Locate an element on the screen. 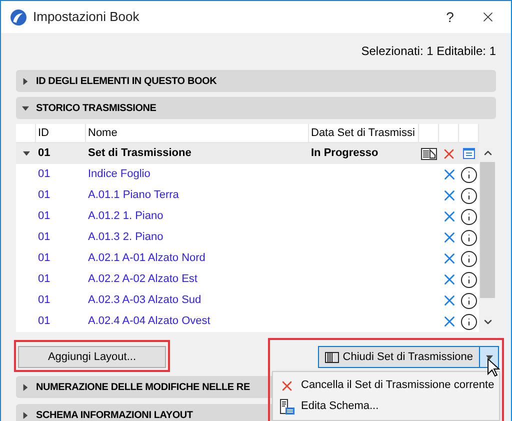 This screenshot has width=512, height=421. column-header: ID is located at coordinates (61, 133).